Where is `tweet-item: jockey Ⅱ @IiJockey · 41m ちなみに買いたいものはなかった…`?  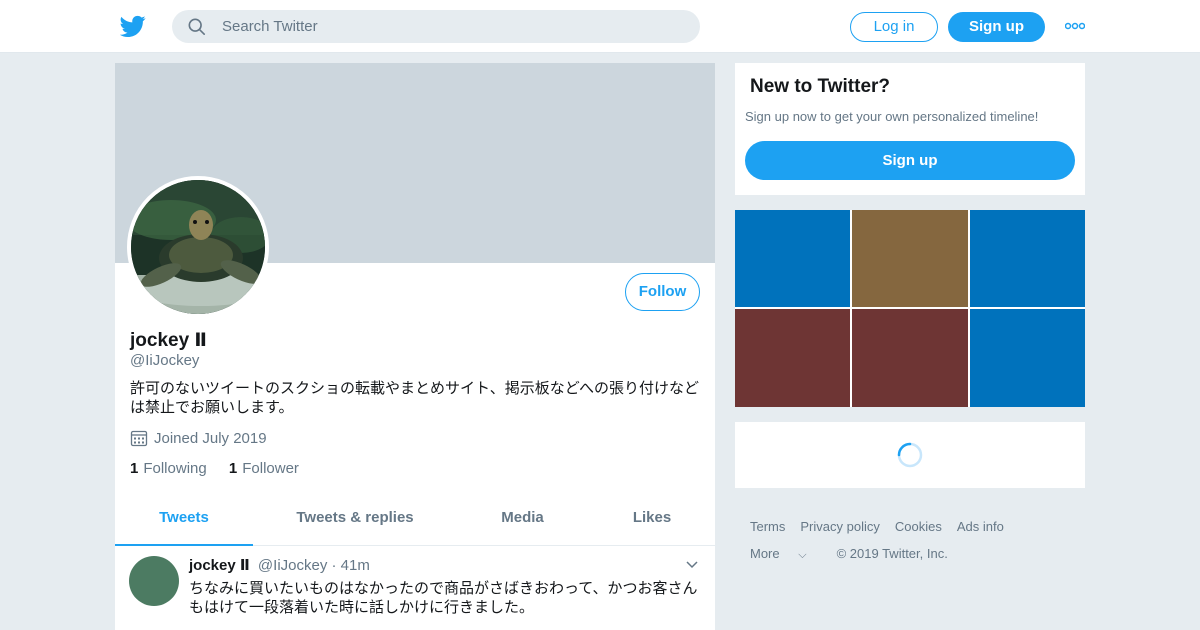
tweet-item: jockey Ⅱ @IiJockey · 41m ちなみに買いたいものはなかった… is located at coordinates (415, 588).